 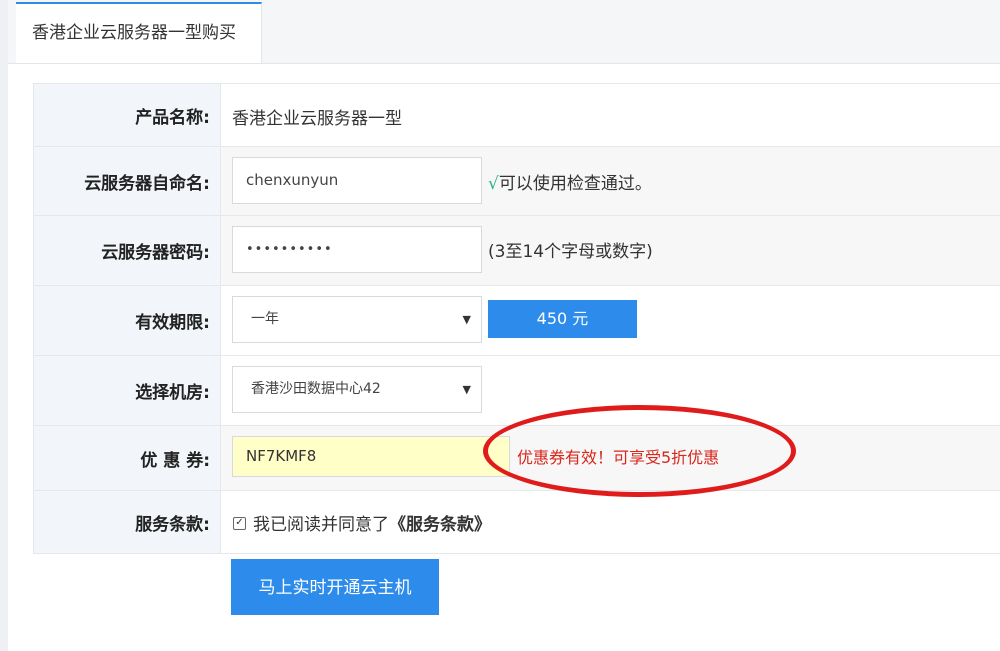 What do you see at coordinates (504, 32) in the screenshot?
I see `tab-strip: 香港企业云服务器一型购买` at bounding box center [504, 32].